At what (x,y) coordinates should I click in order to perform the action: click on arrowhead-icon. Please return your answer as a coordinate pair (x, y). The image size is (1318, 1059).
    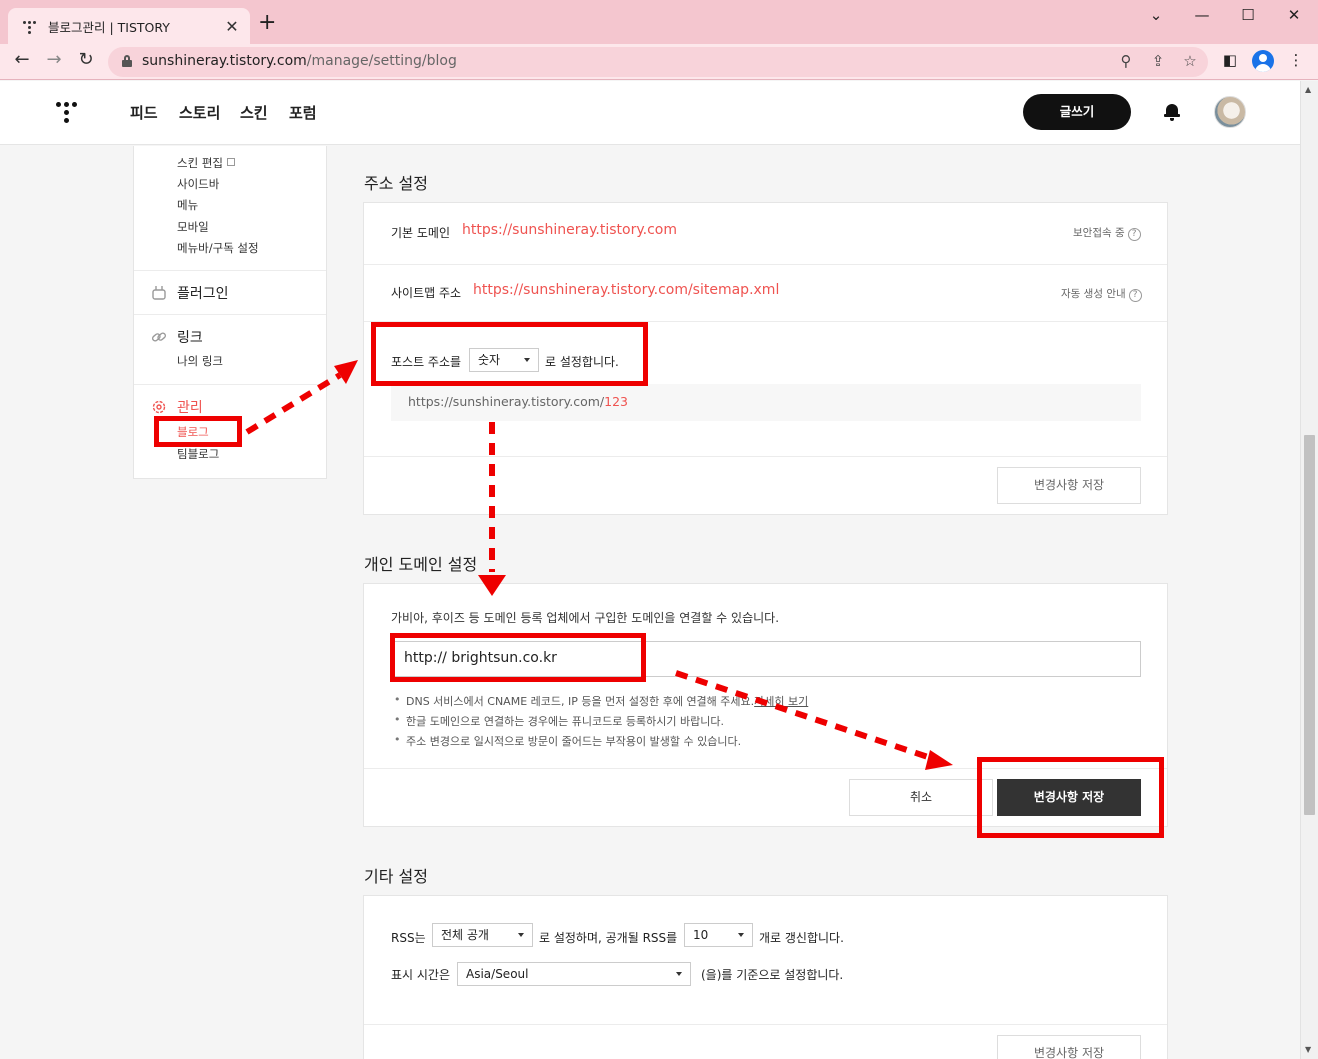
    Looking at the image, I should click on (346, 372).